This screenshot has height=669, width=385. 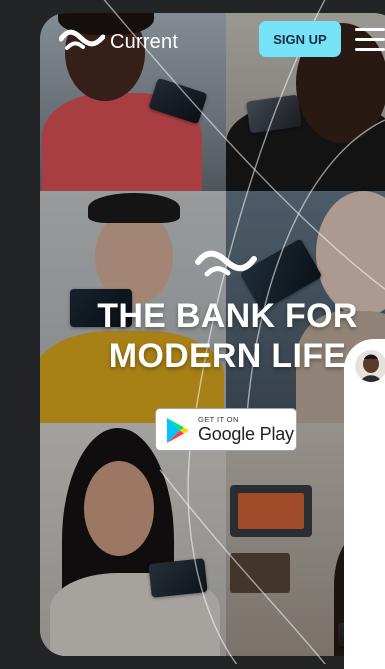 I want to click on google-play-badge: GET IT ON Google Play, so click(x=226, y=429).